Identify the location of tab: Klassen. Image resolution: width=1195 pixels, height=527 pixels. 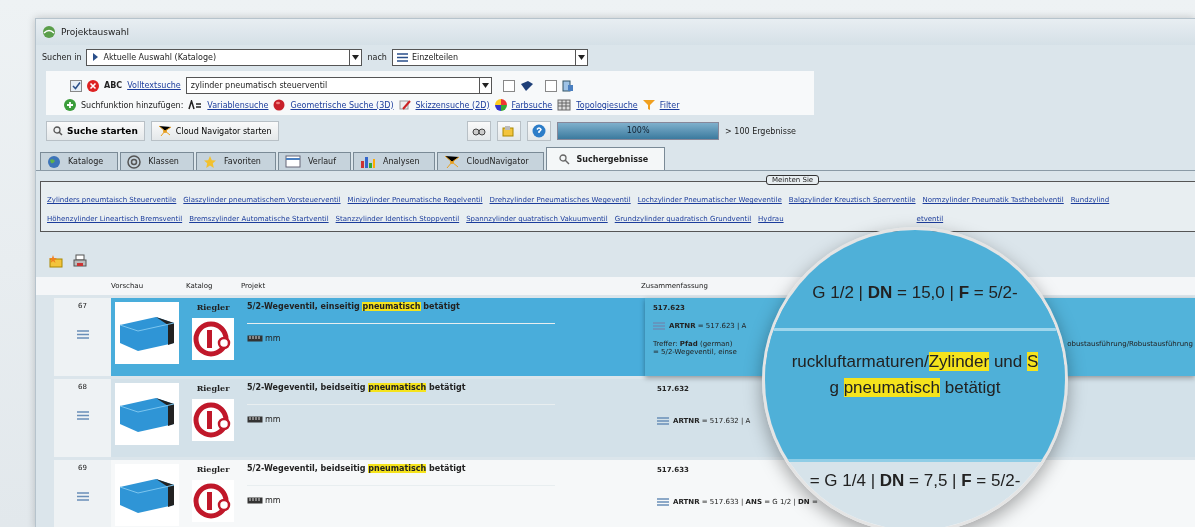
(157, 161).